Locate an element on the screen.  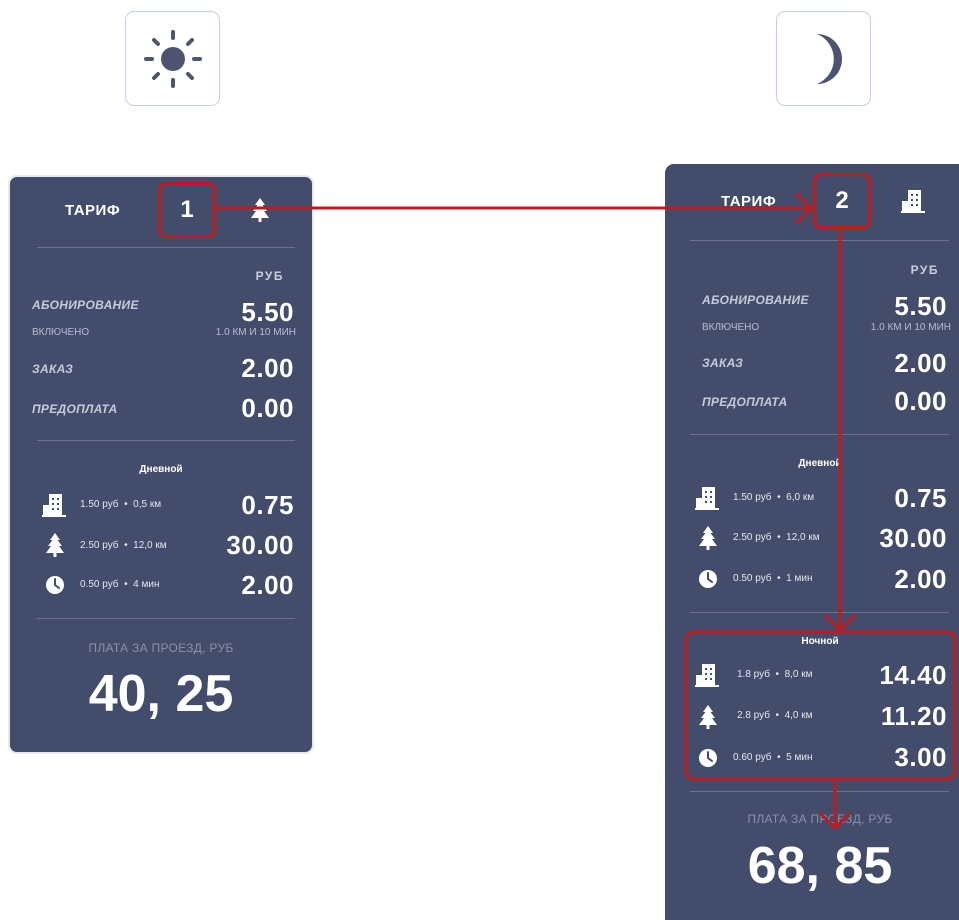
rate-row: 0.60 руб • 5 мин is located at coordinates (773, 757).